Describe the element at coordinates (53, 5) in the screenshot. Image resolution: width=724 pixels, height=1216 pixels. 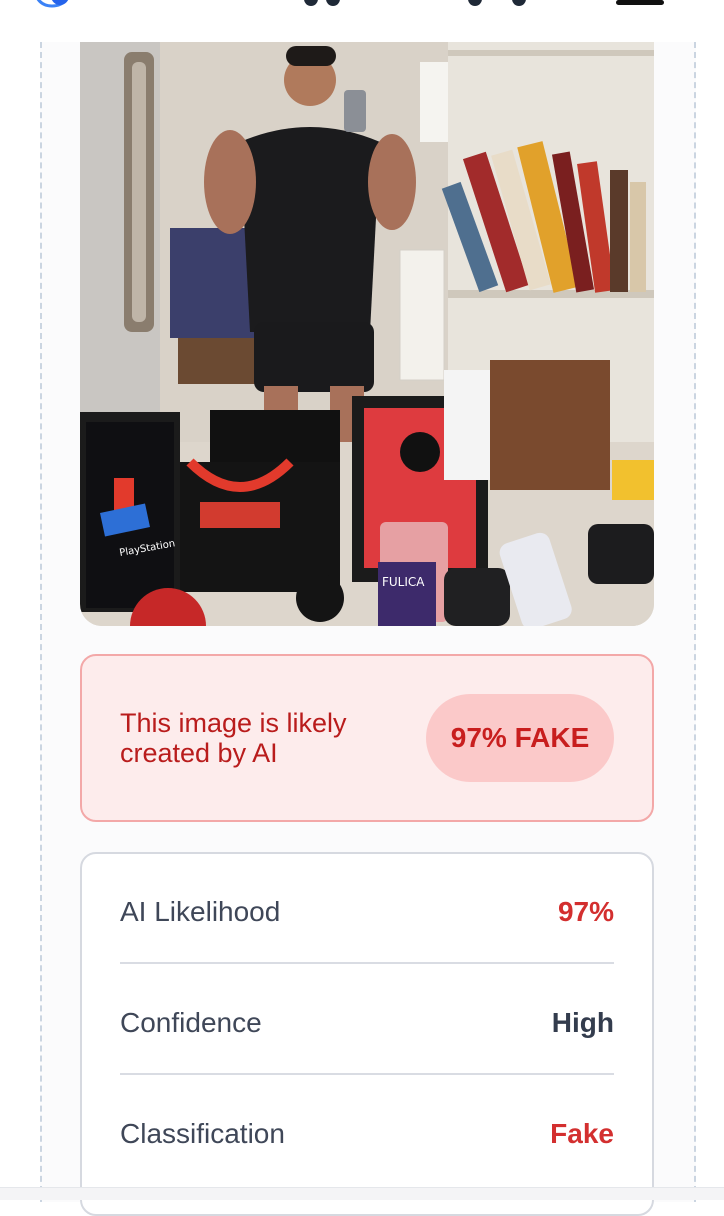
I see `brain-hands-icon` at that location.